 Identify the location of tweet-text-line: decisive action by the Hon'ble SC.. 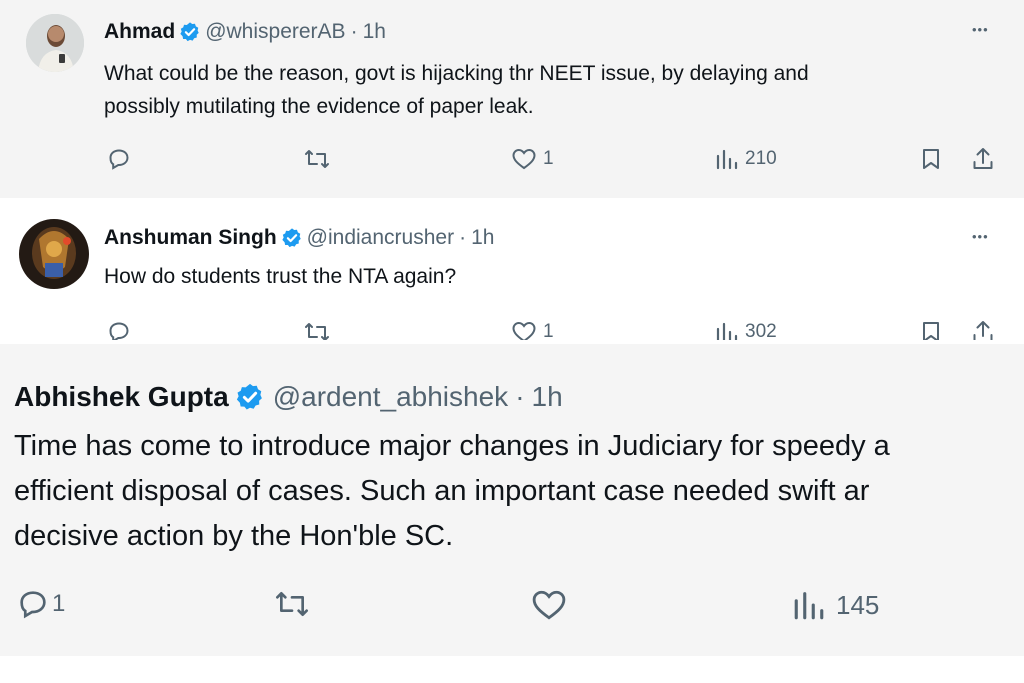
(234, 536).